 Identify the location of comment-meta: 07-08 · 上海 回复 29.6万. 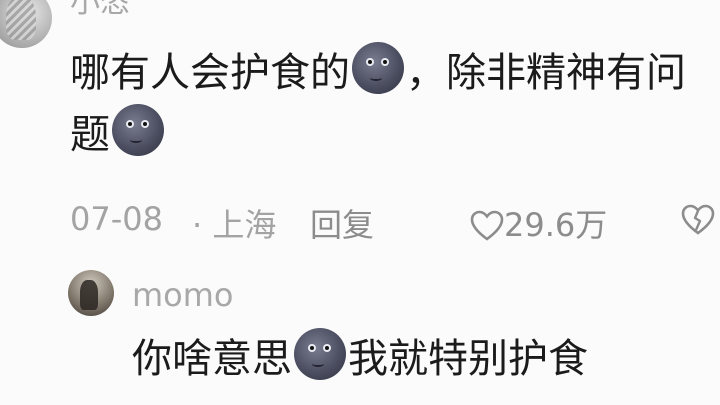
(395, 222).